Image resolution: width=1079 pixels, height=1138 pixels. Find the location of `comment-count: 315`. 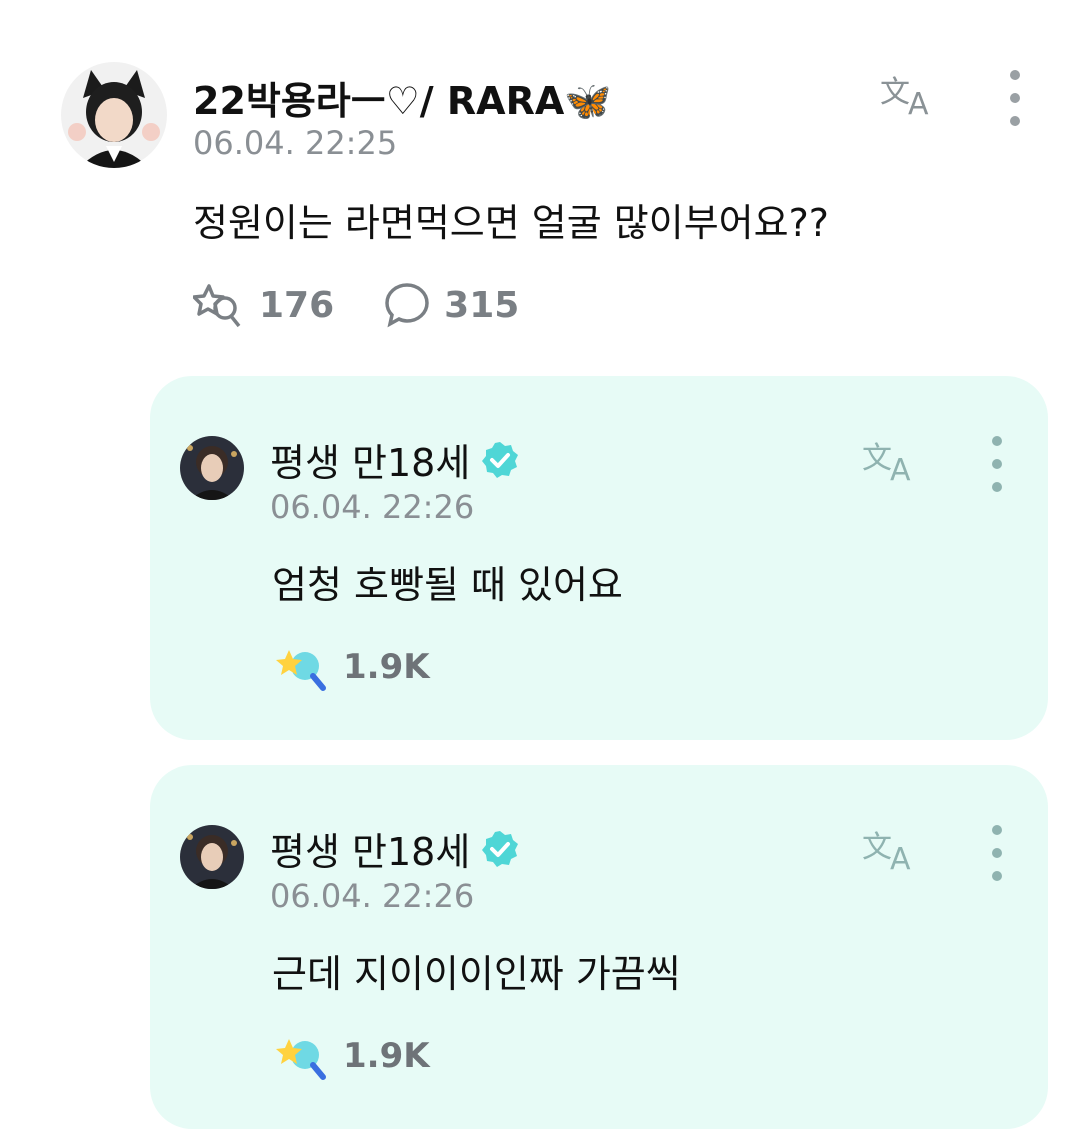

comment-count: 315 is located at coordinates (482, 305).